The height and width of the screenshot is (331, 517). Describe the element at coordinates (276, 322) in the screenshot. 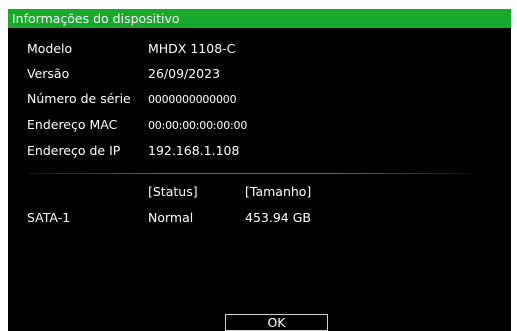

I see `ok-button: OK` at that location.